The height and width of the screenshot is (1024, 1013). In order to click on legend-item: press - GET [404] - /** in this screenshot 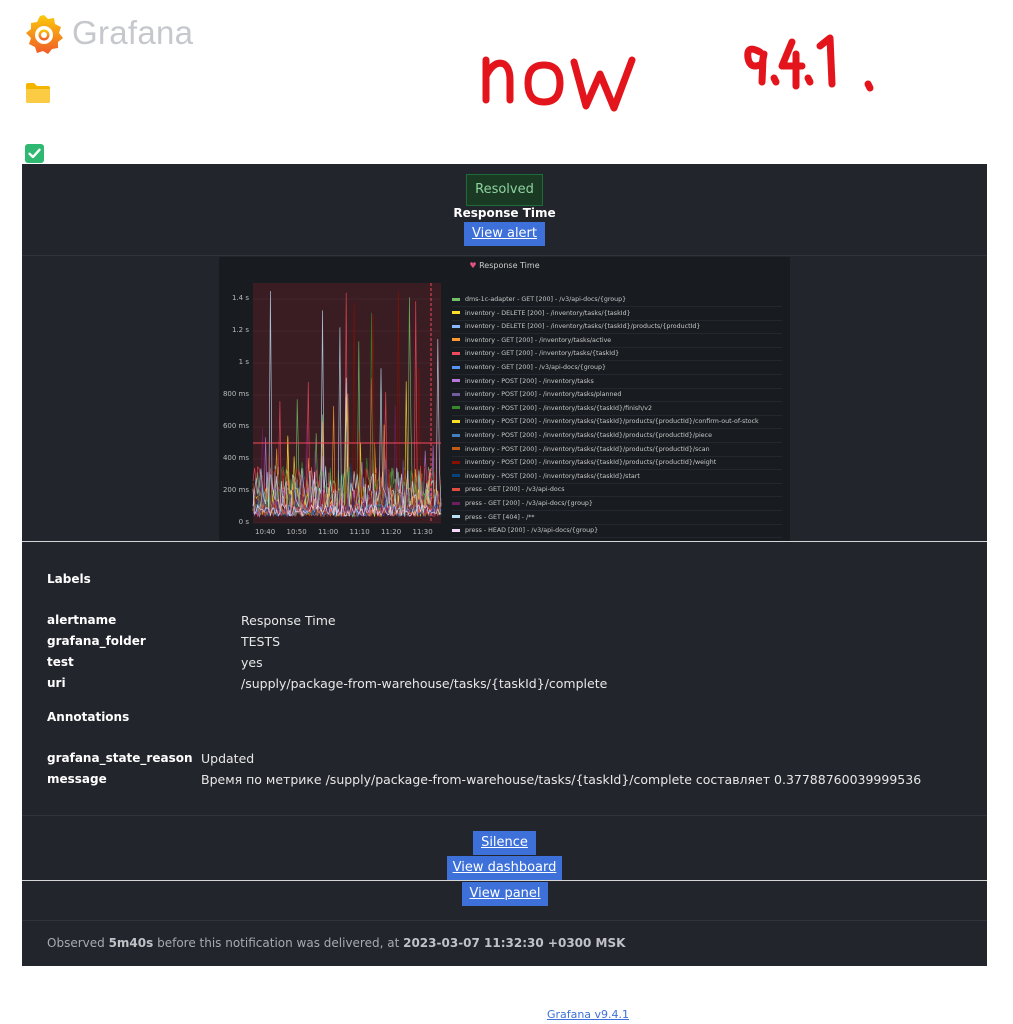, I will do `click(493, 518)`.